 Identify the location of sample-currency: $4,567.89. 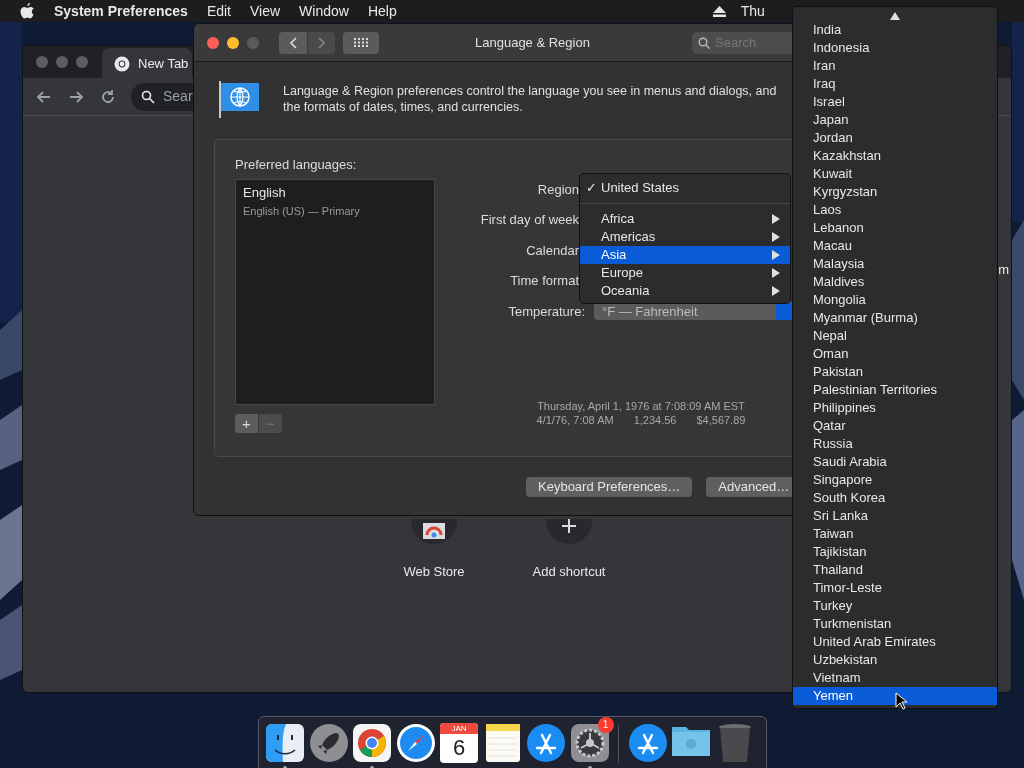
(721, 419).